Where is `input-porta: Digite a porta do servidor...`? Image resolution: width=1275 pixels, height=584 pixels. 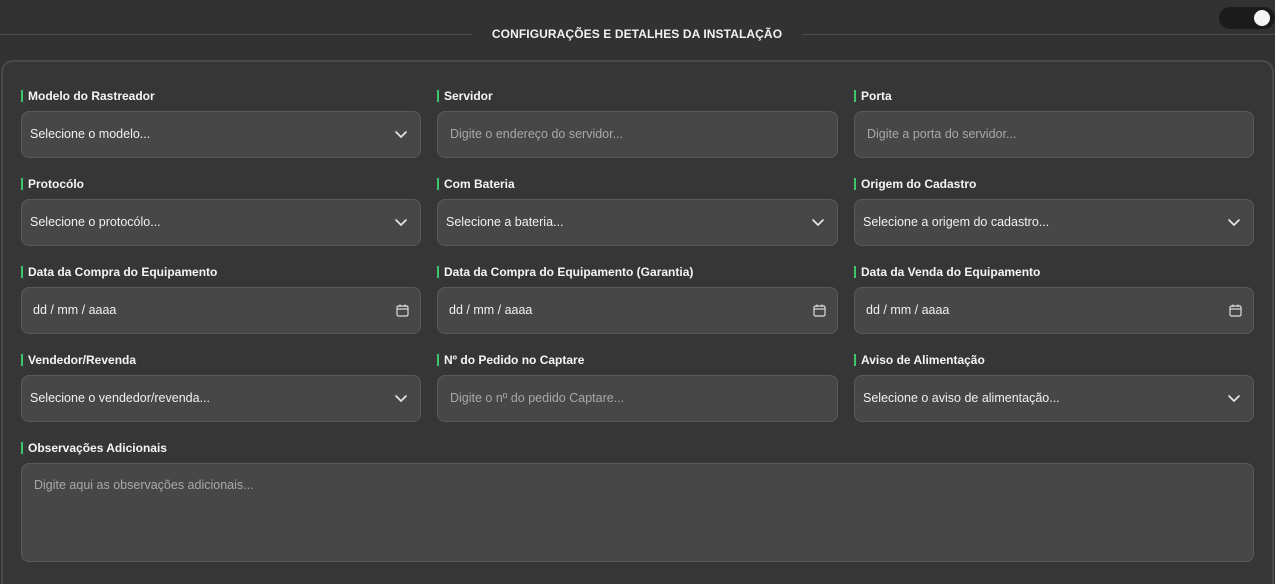
input-porta: Digite a porta do servidor... is located at coordinates (1054, 134).